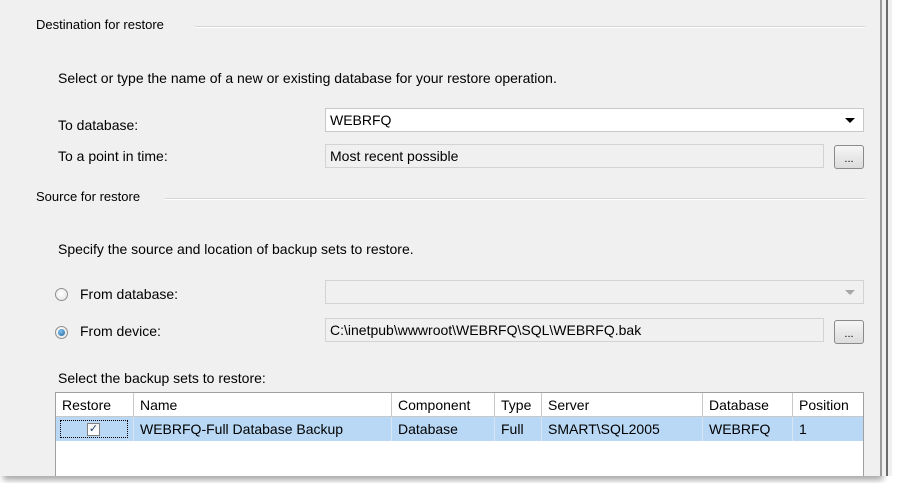  What do you see at coordinates (594, 292) in the screenshot?
I see `from-database-combobox` at bounding box center [594, 292].